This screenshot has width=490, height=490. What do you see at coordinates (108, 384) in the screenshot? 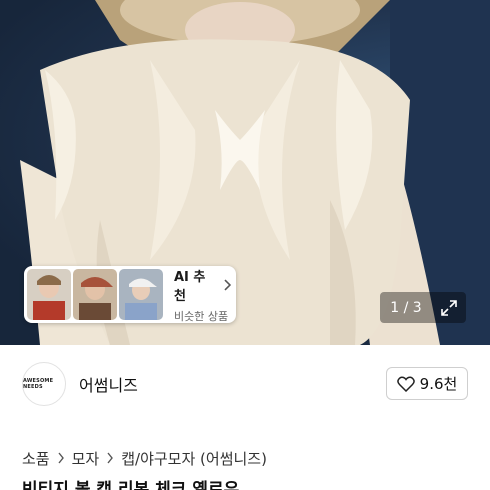
I see `shop-name: 어썸니즈` at bounding box center [108, 384].